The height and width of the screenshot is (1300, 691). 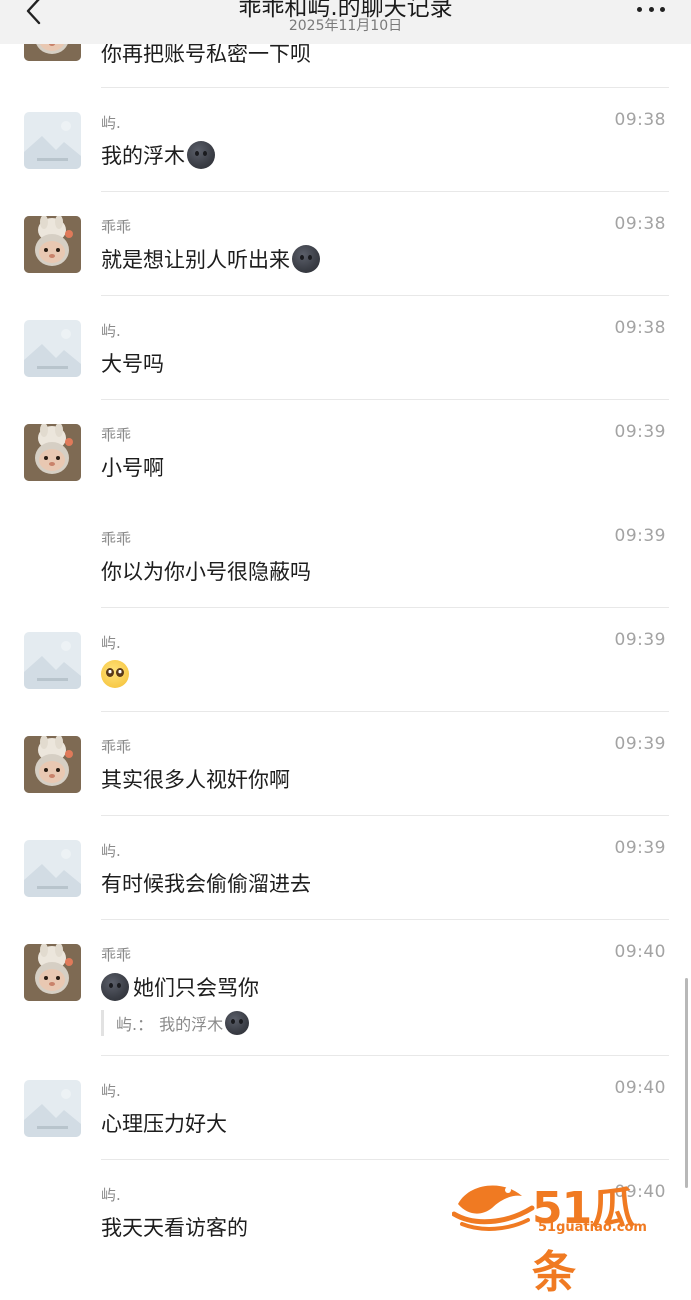 What do you see at coordinates (592, 1227) in the screenshot?
I see `watermark-url: 51guatiao.com` at bounding box center [592, 1227].